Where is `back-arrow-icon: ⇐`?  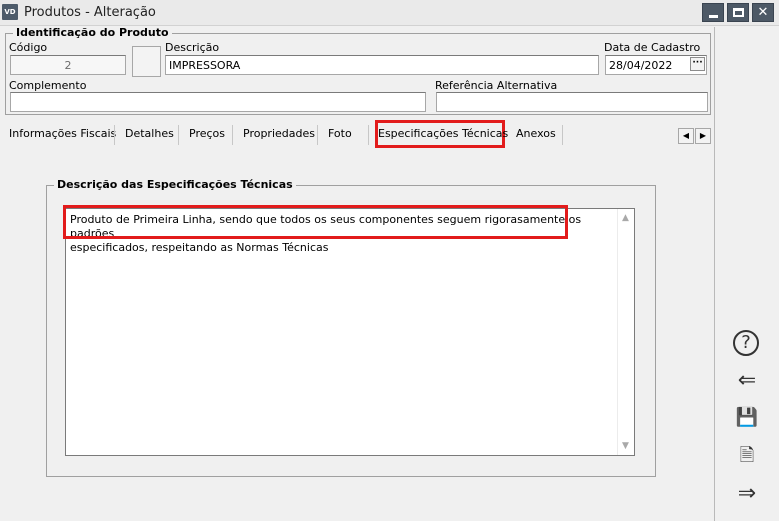
back-arrow-icon: ⇐ is located at coordinates (747, 381).